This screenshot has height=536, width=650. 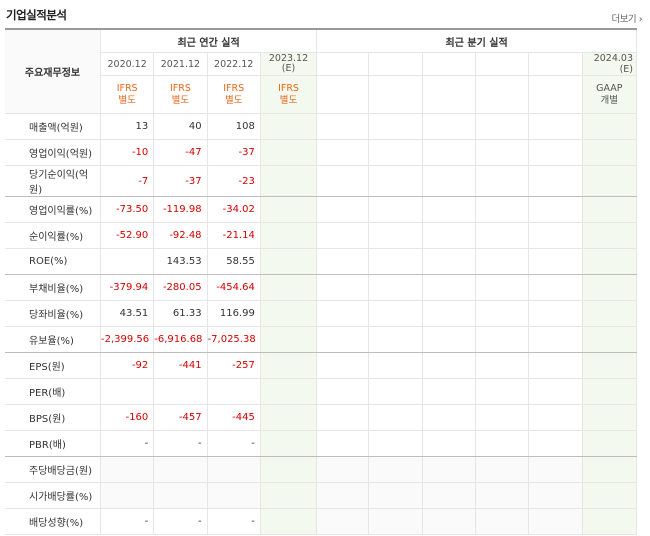 I want to click on value-cell: -52.90, so click(x=127, y=235).